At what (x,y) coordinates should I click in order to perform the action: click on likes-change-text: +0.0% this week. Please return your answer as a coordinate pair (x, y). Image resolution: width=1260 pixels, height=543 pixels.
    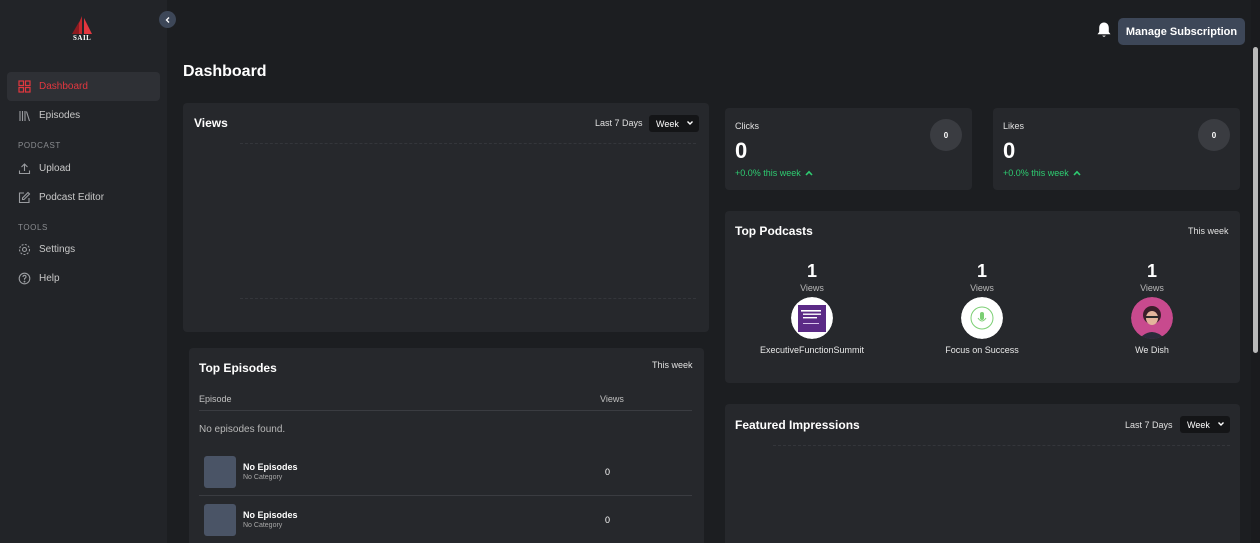
    Looking at the image, I should click on (1036, 173).